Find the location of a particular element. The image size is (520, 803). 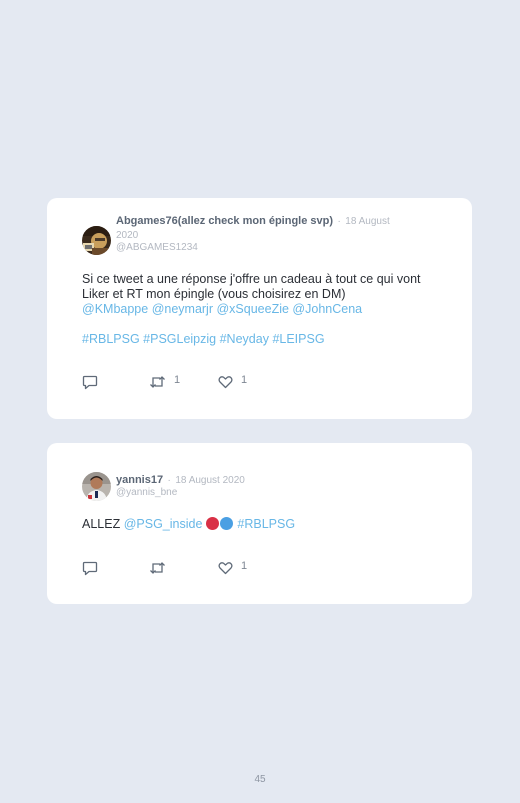

tweet-header: yannis17 · 18 August 2020 @yannis_bne is located at coordinates (264, 486).